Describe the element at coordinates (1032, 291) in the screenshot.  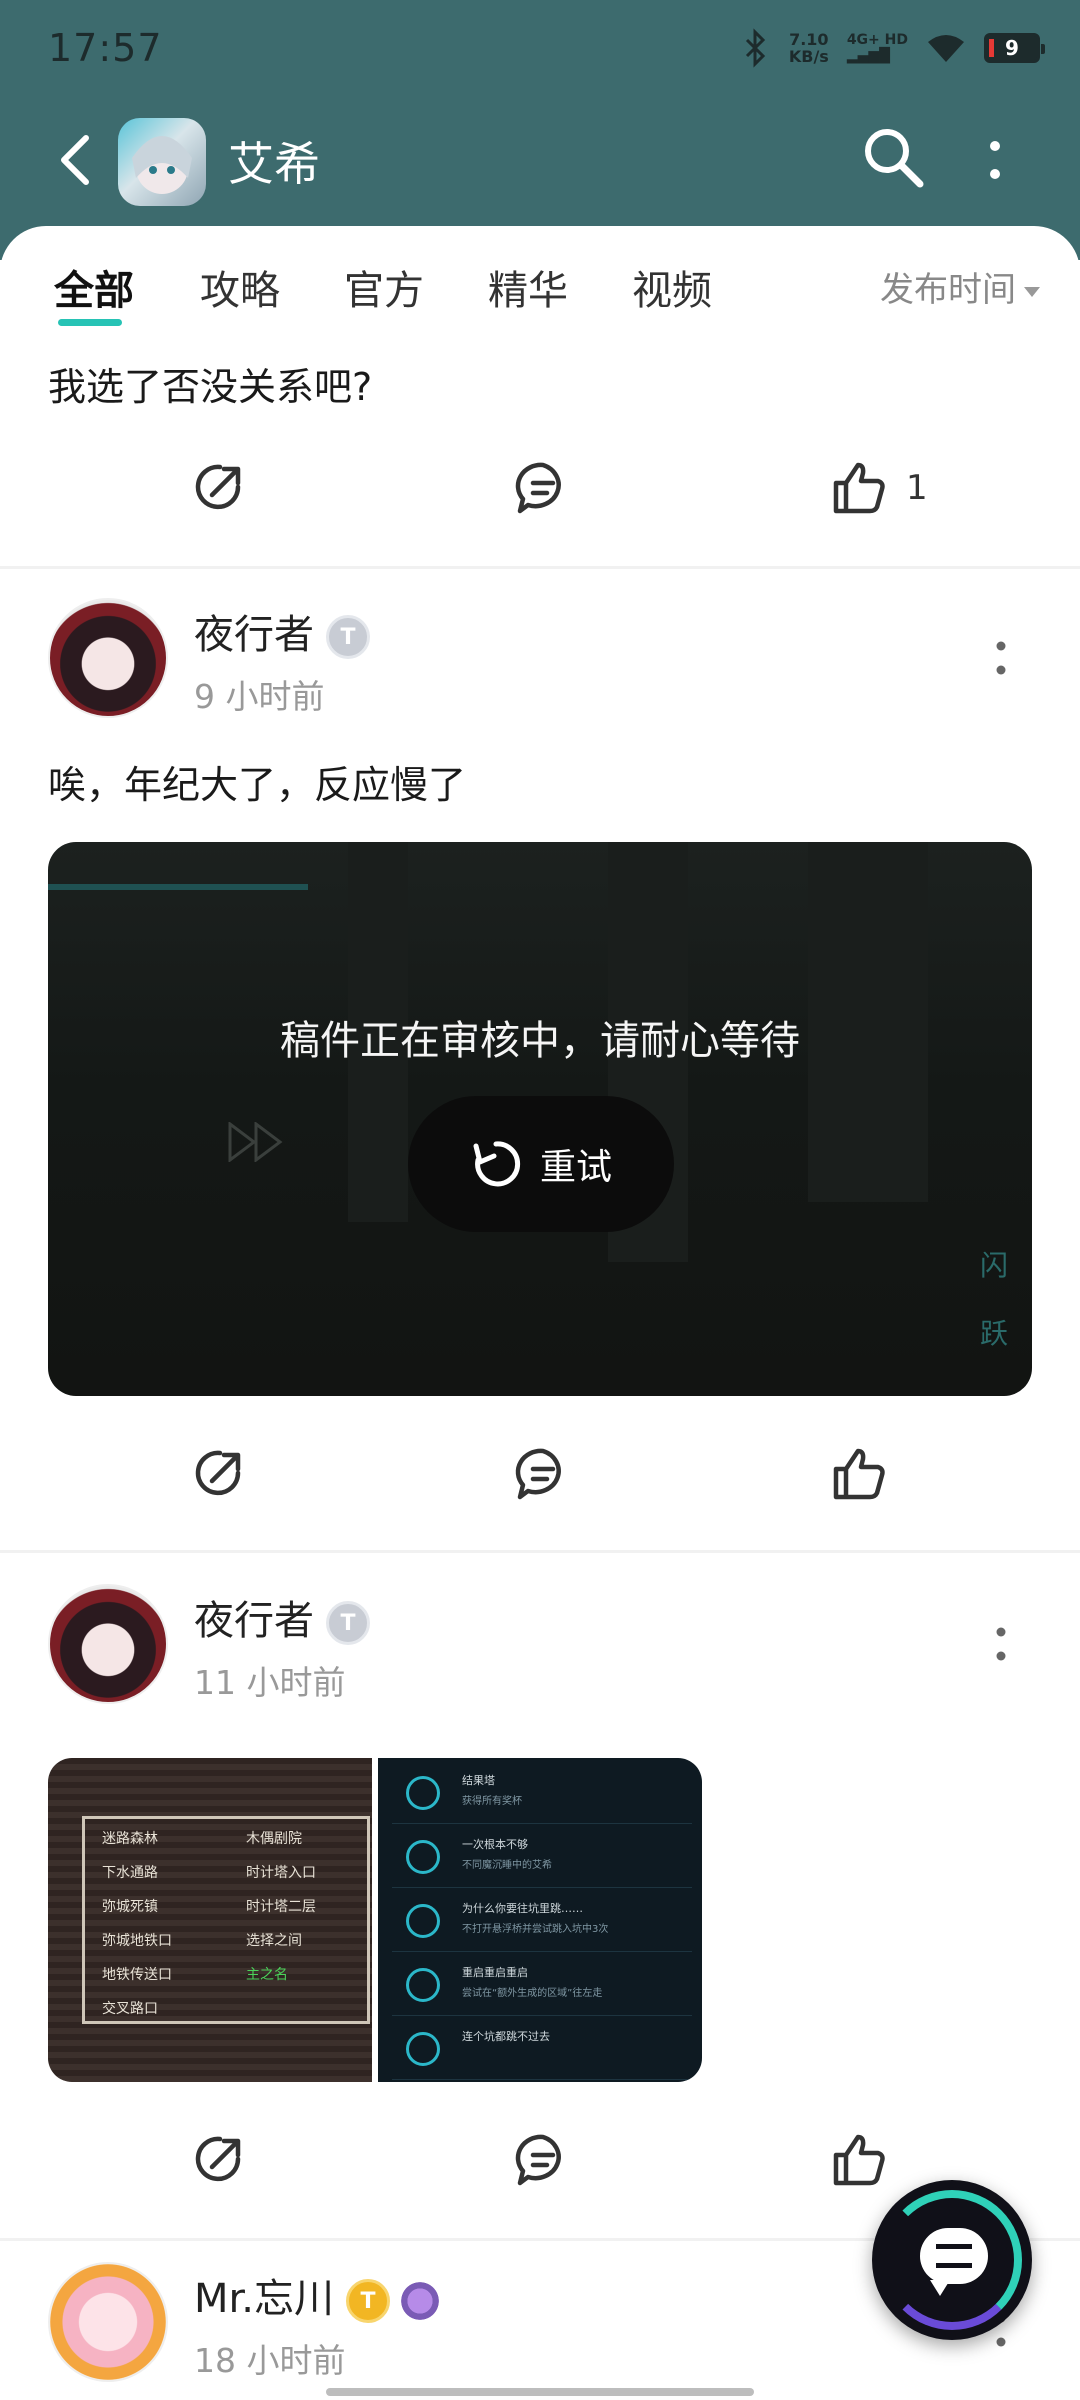
I see `caret-down-icon` at that location.